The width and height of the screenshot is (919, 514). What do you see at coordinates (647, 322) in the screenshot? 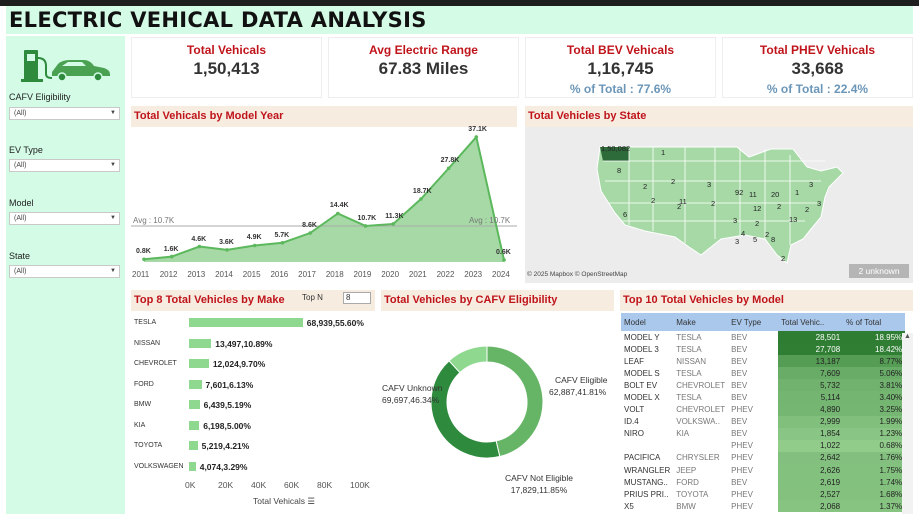
I see `table-header-cell: Model` at bounding box center [647, 322].